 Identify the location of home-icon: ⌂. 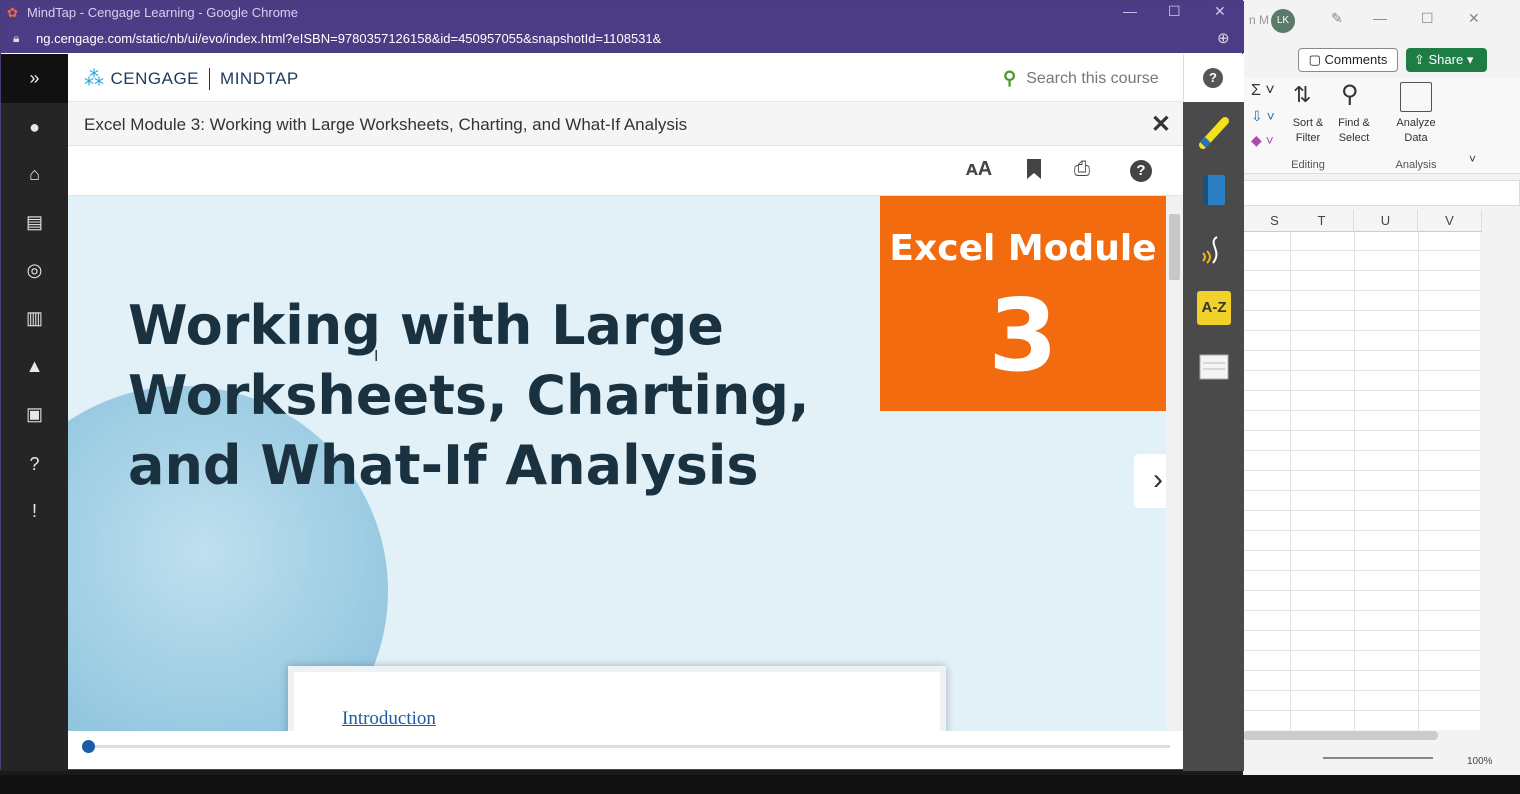
(34, 174).